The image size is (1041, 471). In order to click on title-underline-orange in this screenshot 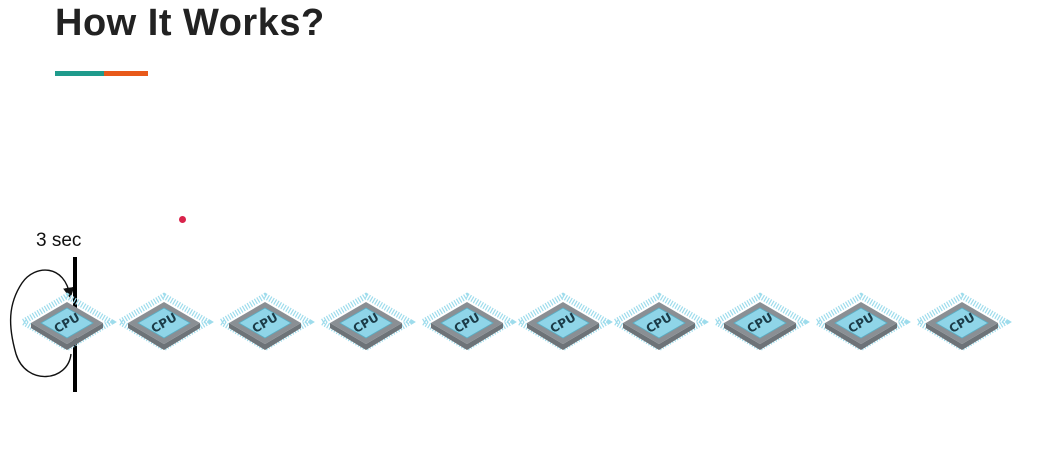, I will do `click(126, 73)`.